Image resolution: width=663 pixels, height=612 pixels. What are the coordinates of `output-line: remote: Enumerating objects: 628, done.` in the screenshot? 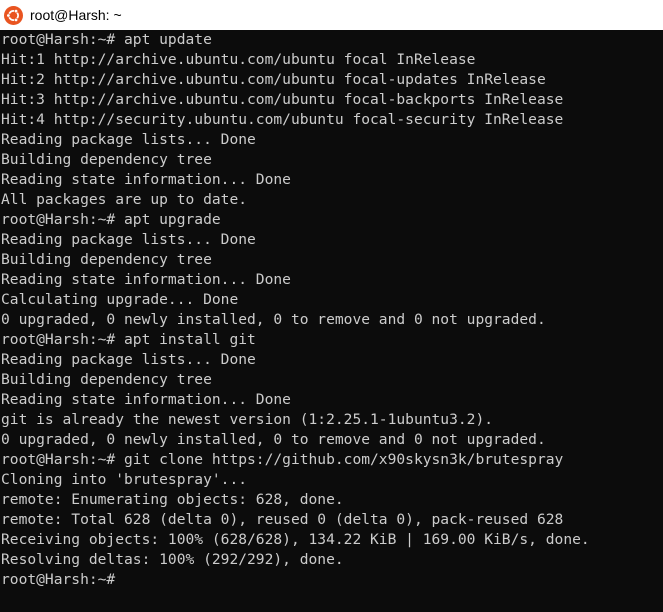 It's located at (172, 499).